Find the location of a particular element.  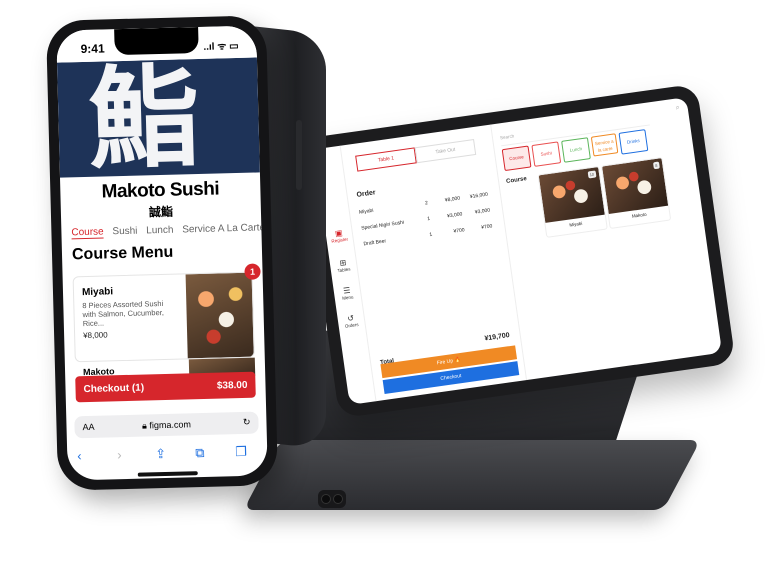

cart-count-badge: 1 is located at coordinates (252, 271).